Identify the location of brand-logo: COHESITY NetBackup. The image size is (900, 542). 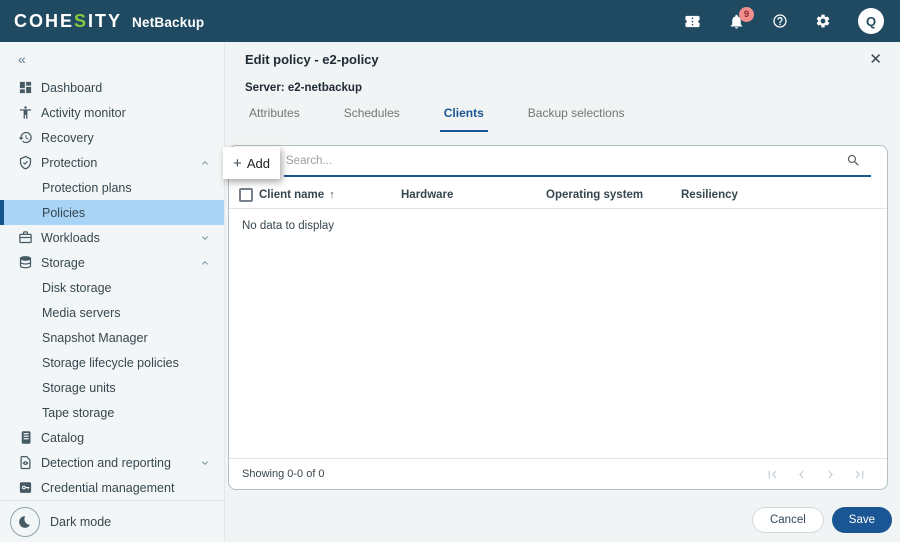
(109, 21).